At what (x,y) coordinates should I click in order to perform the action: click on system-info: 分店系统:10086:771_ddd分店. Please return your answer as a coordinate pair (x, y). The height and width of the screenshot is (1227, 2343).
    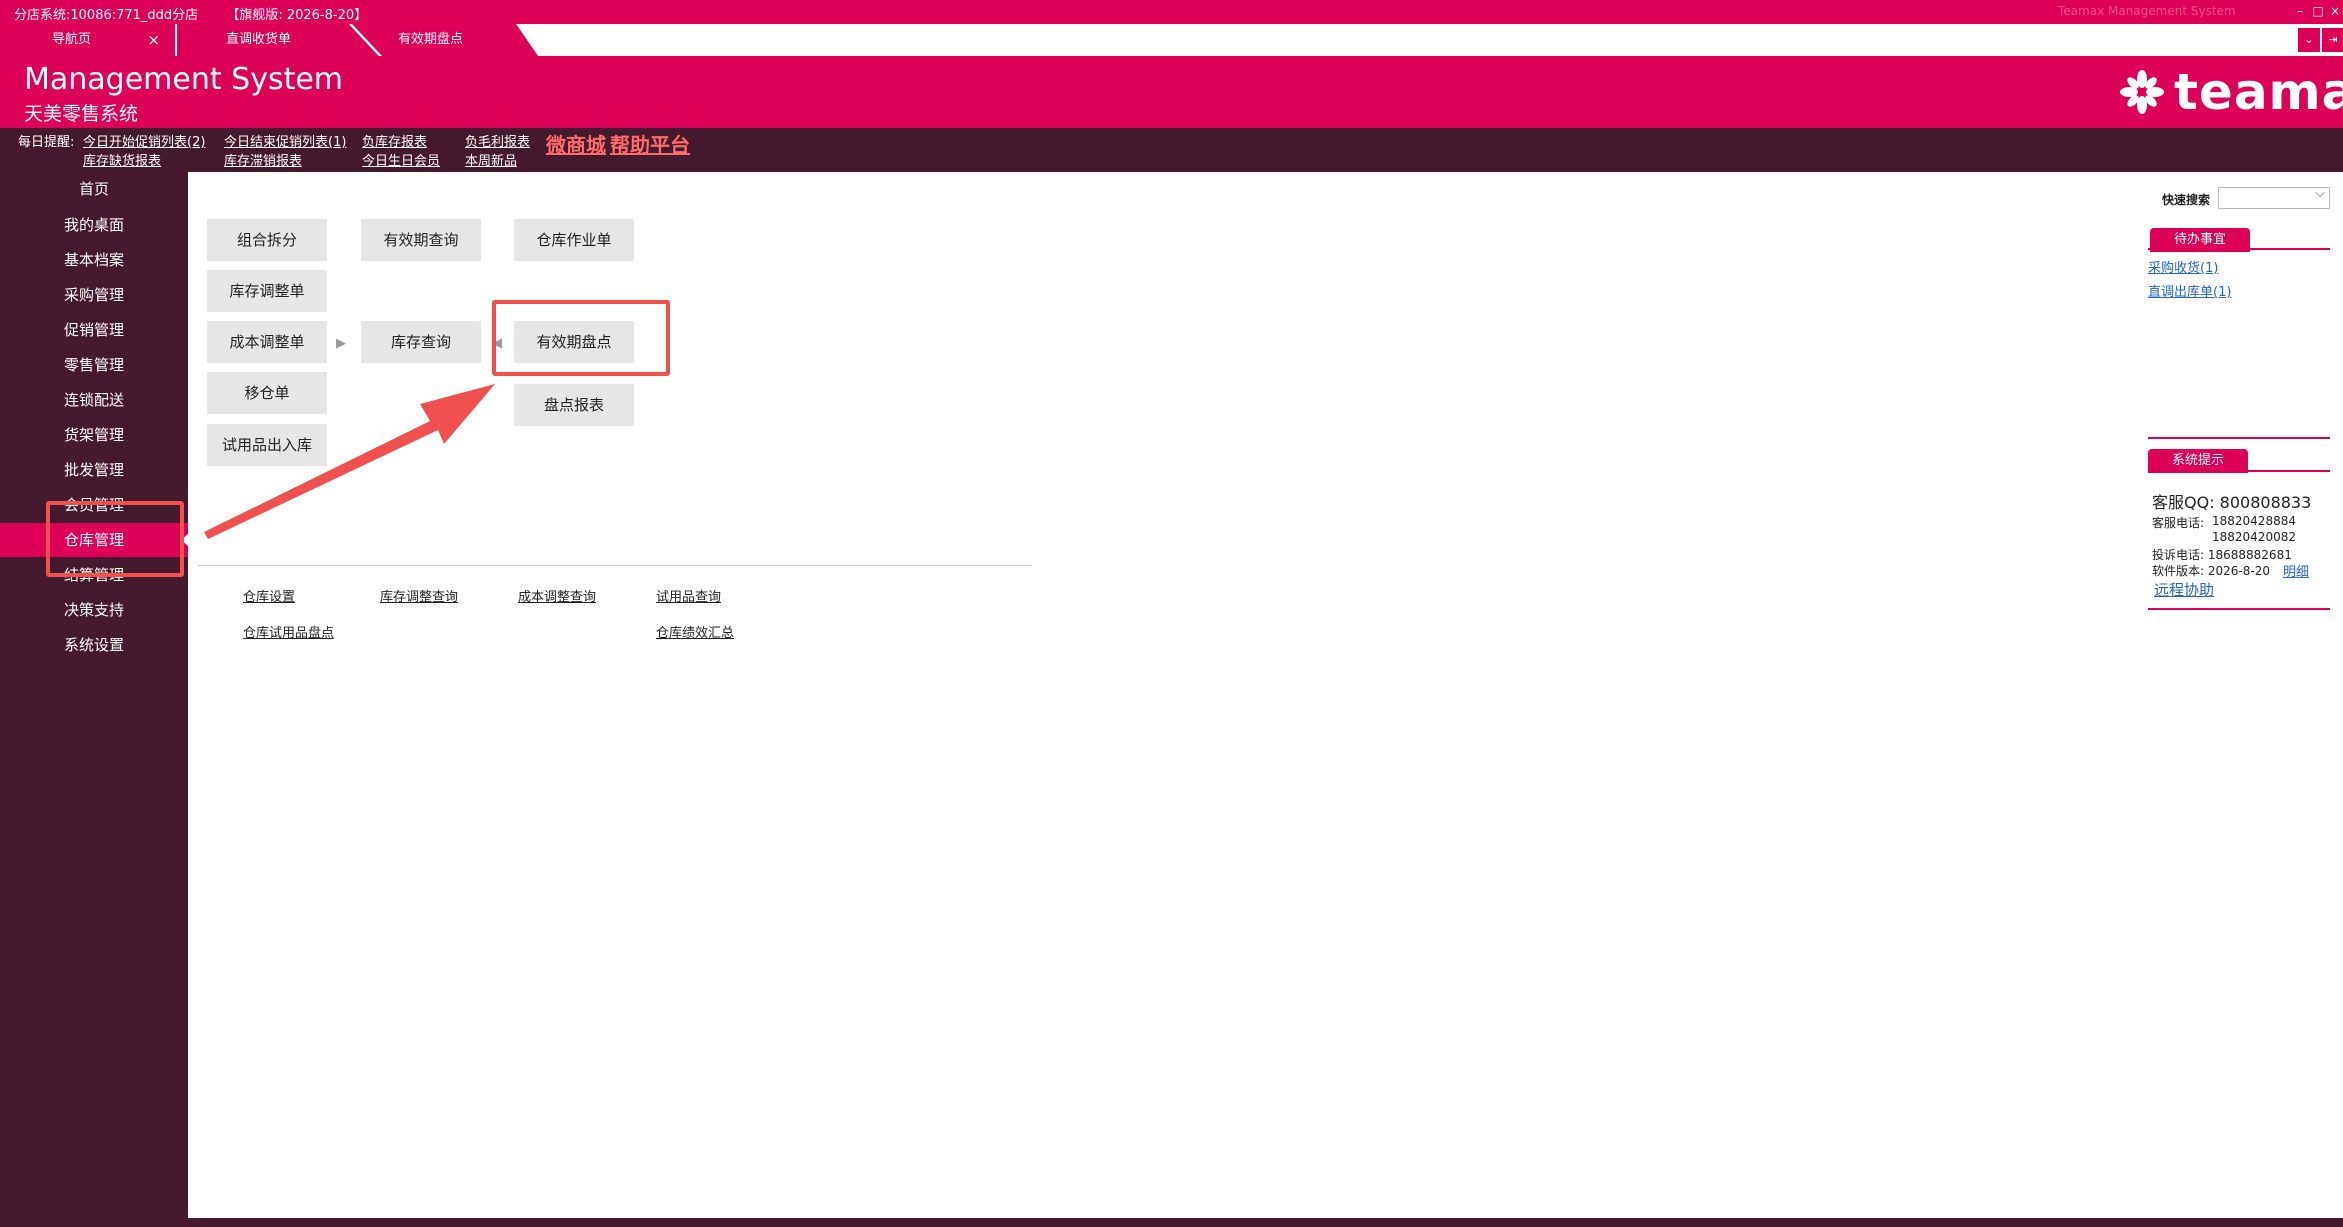
    Looking at the image, I should click on (106, 15).